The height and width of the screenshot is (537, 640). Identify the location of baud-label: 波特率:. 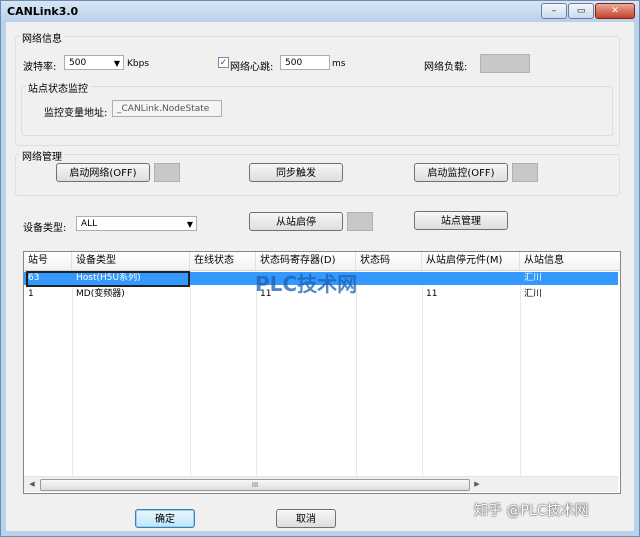
(40, 67).